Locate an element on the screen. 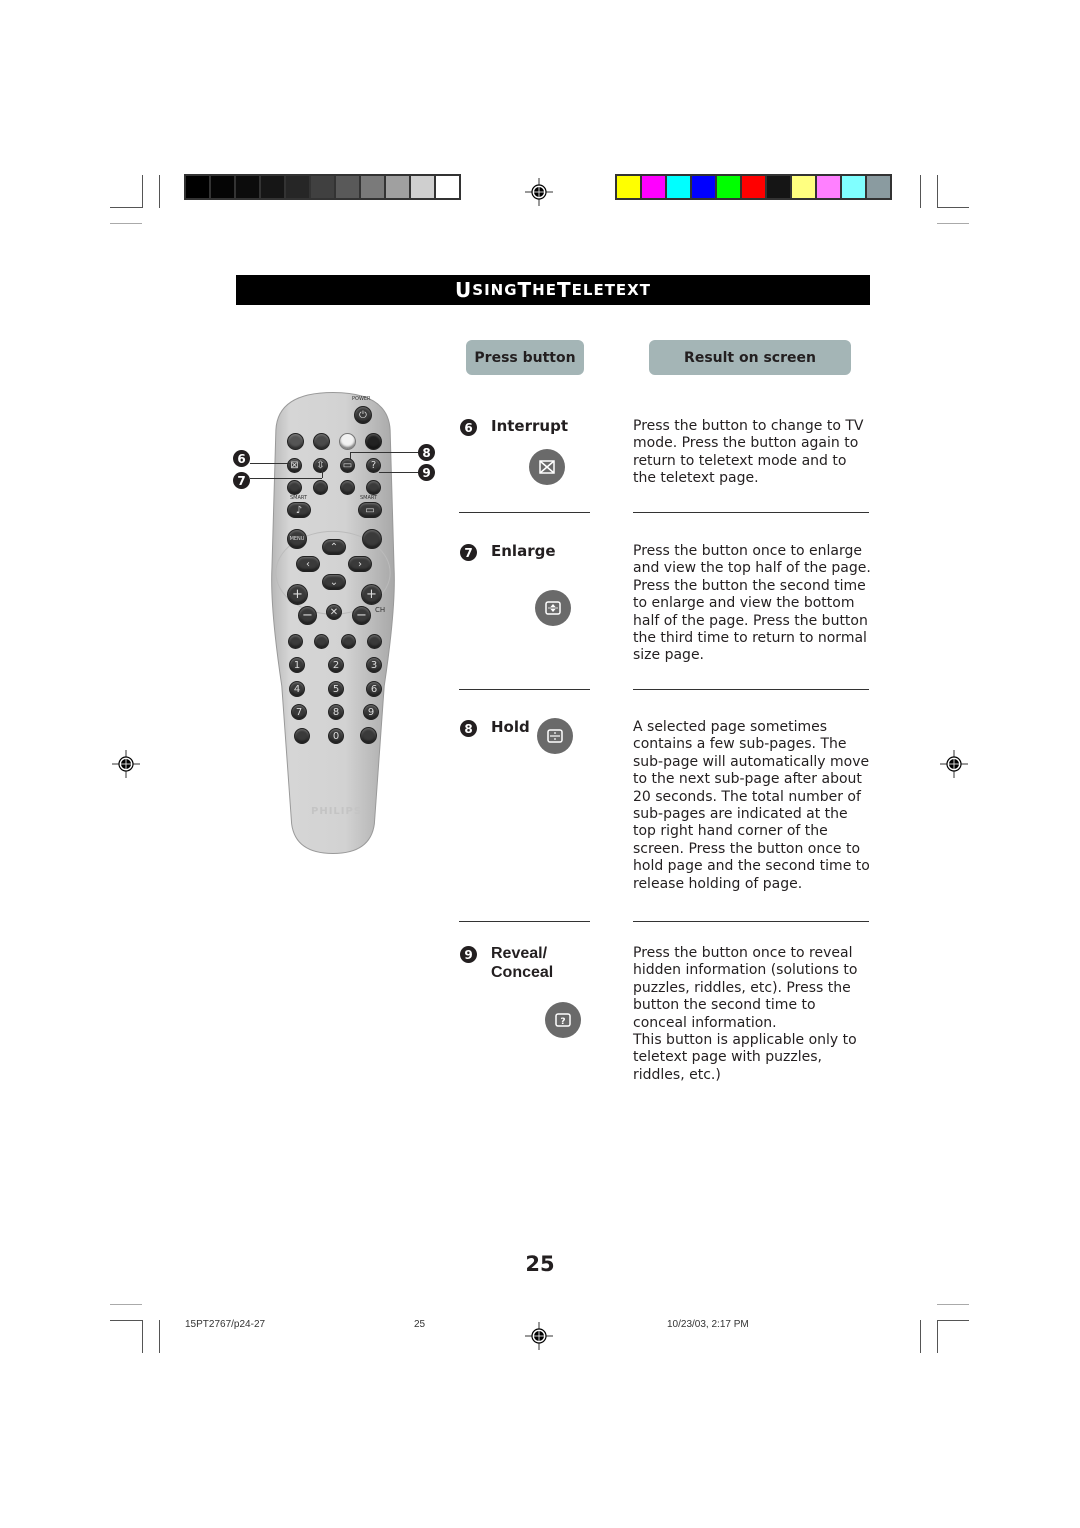 The image size is (1080, 1528). callout-8: 8 is located at coordinates (426, 452).